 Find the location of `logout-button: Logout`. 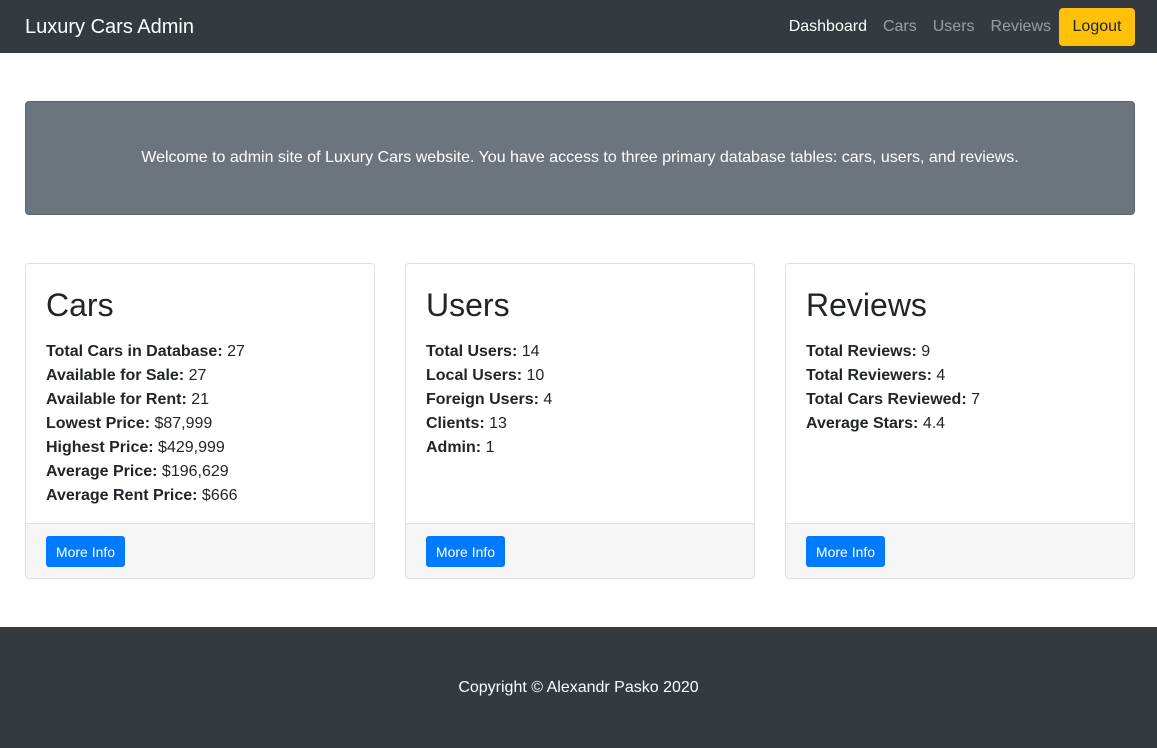

logout-button: Logout is located at coordinates (1097, 26).